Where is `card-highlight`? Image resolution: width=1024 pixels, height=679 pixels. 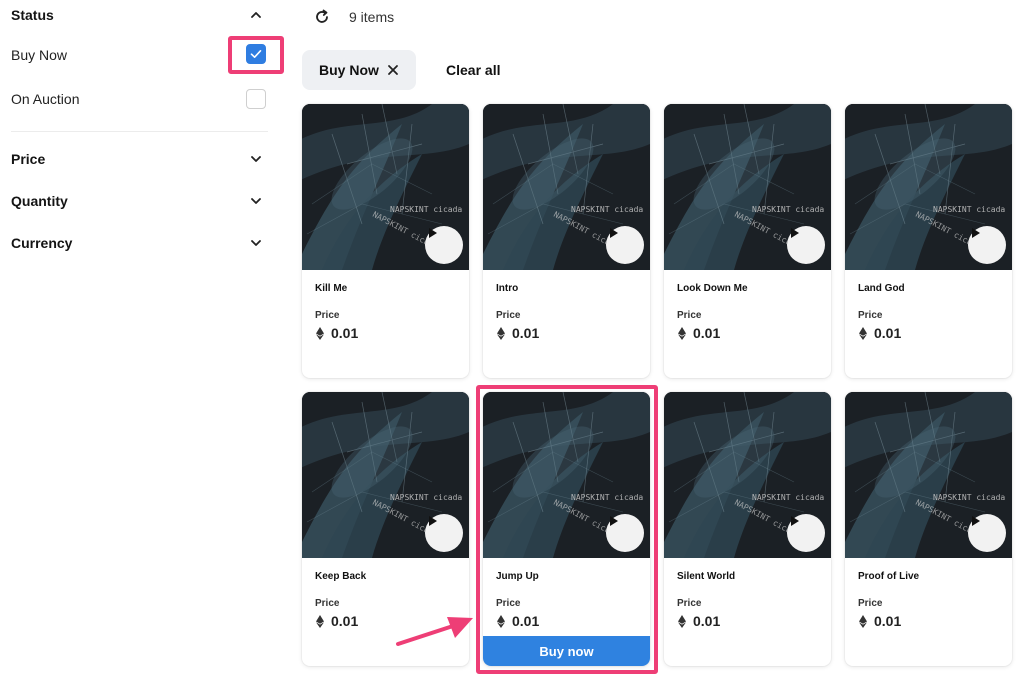
card-highlight is located at coordinates (567, 529).